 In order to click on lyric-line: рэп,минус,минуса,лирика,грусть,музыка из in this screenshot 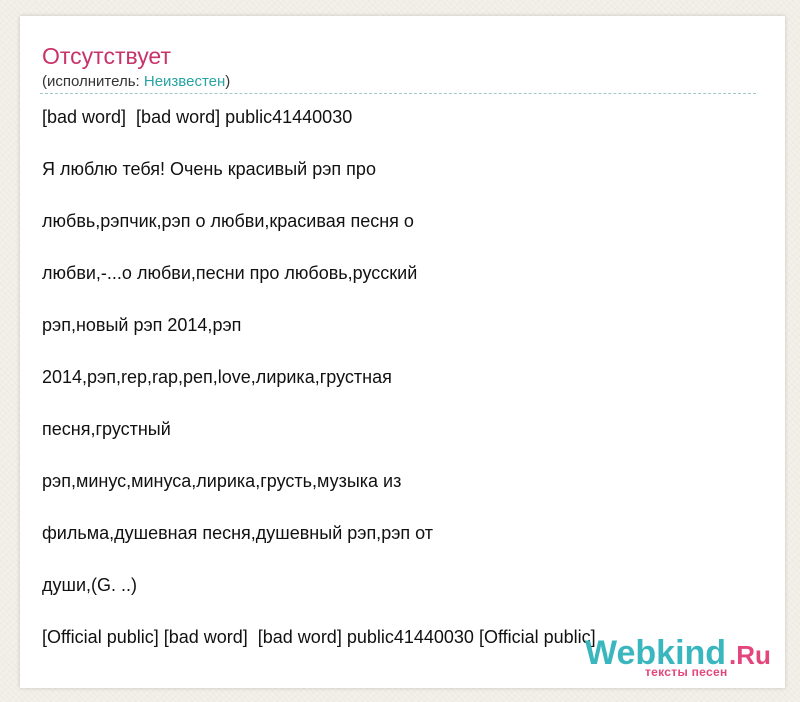, I will do `click(222, 481)`.